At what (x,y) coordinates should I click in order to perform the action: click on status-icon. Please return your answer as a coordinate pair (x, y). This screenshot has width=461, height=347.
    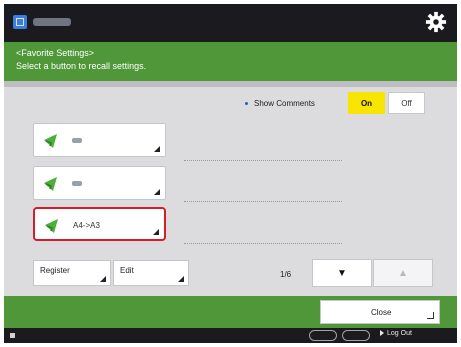
    Looking at the image, I should click on (12, 335).